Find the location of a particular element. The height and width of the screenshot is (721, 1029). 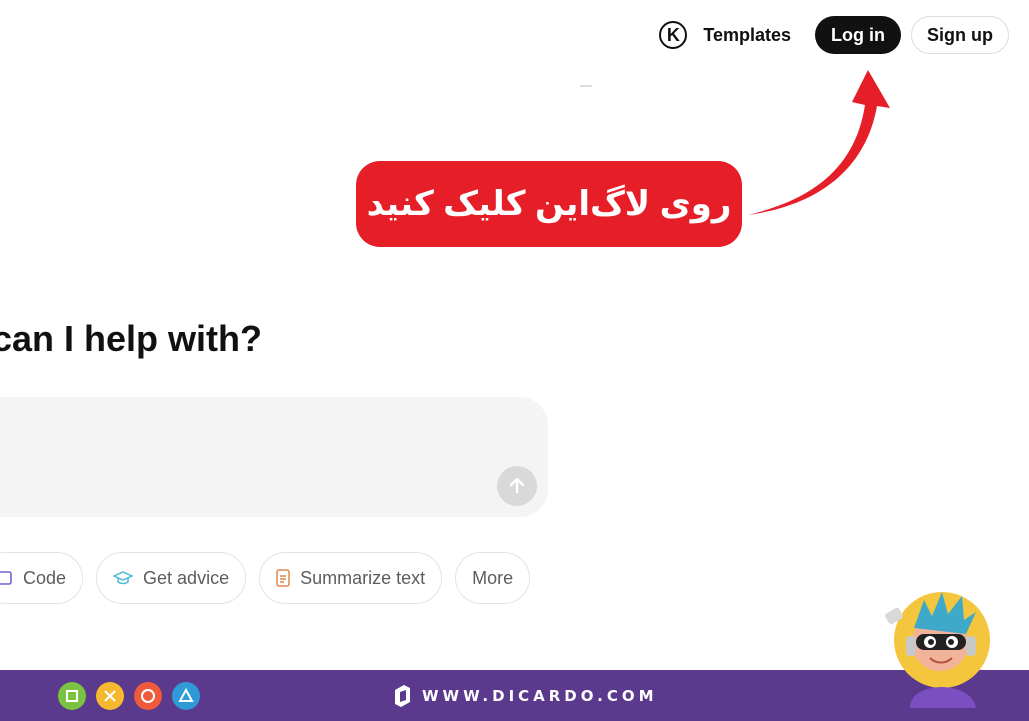

square-icon is located at coordinates (72, 696).